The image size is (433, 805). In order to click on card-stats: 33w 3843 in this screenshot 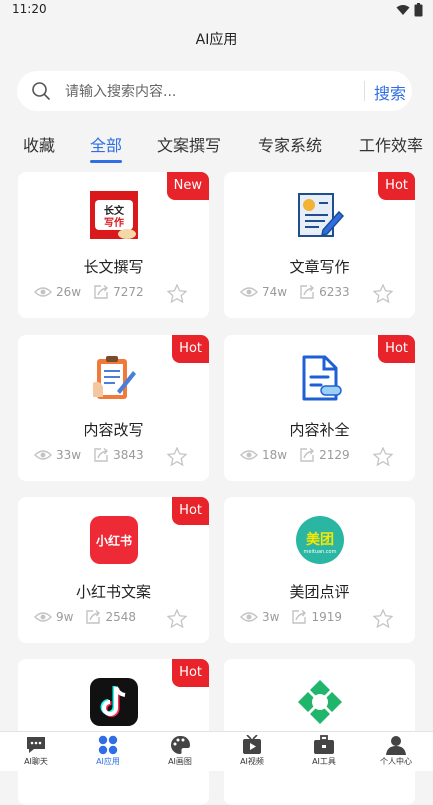, I will do `click(95, 455)`.